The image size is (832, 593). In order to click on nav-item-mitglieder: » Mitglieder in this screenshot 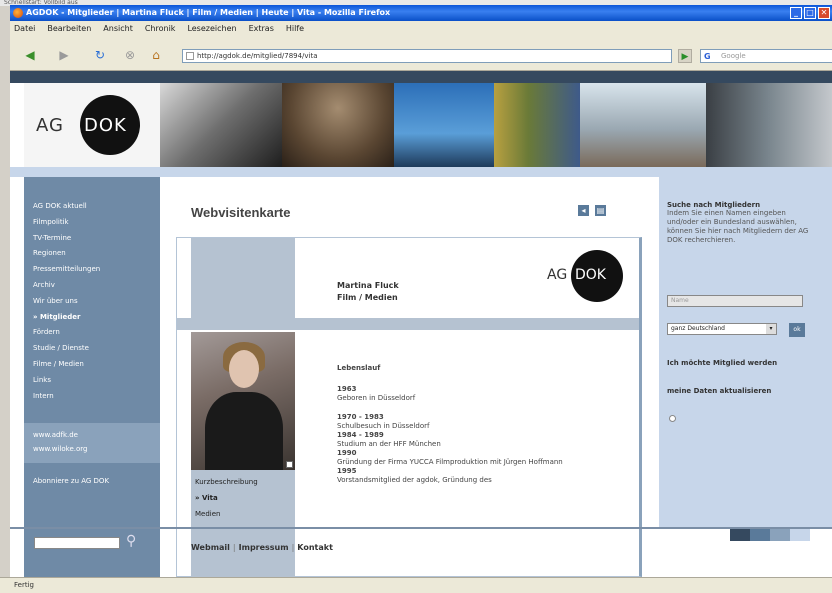, I will do `click(96, 318)`.